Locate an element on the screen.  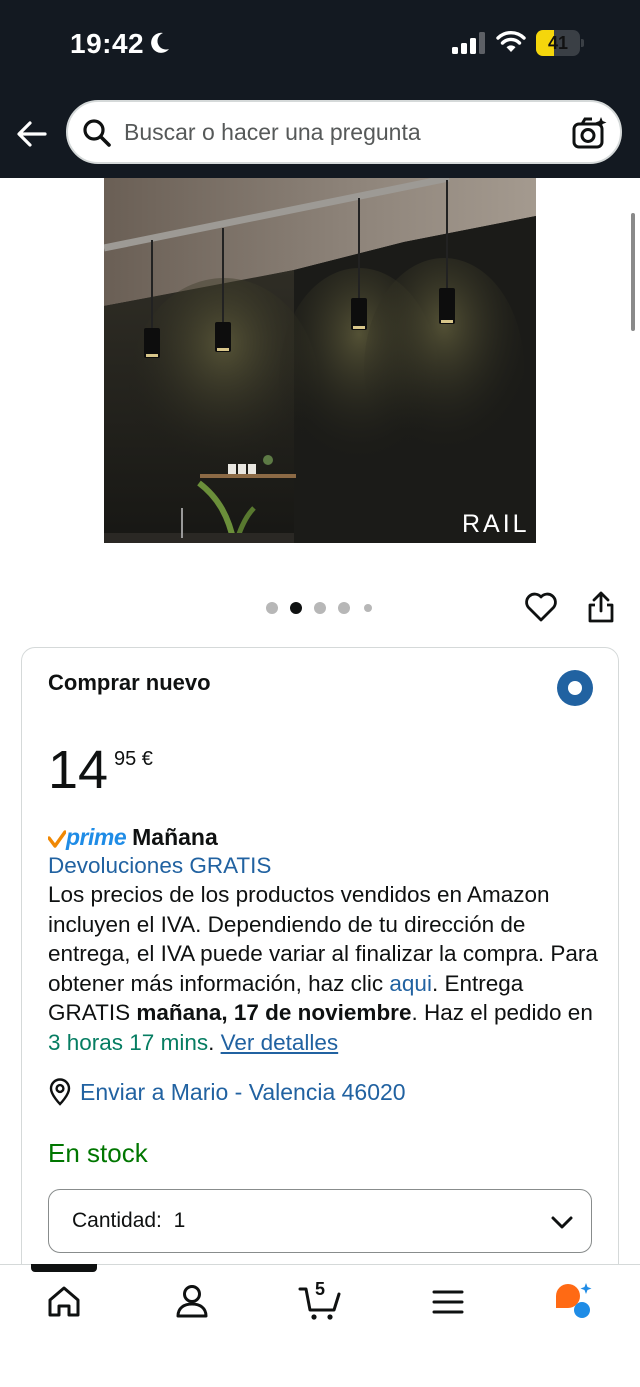
status-time: 19:42 is located at coordinates (107, 43).